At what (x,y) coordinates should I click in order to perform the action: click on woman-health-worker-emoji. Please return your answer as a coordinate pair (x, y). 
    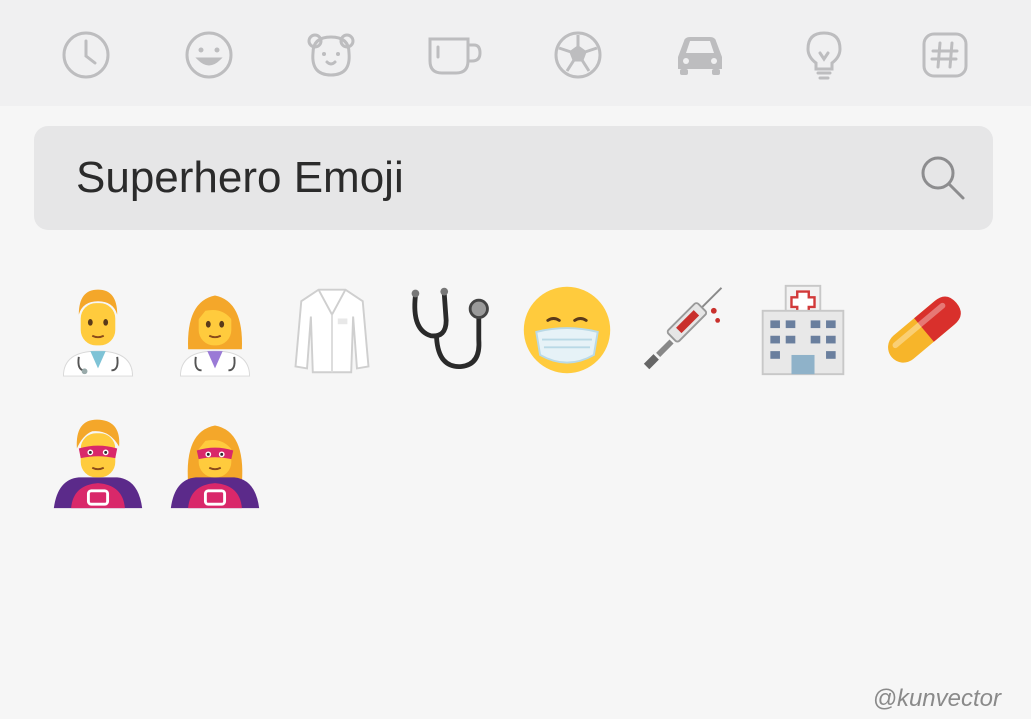
    Looking at the image, I should click on (215, 330).